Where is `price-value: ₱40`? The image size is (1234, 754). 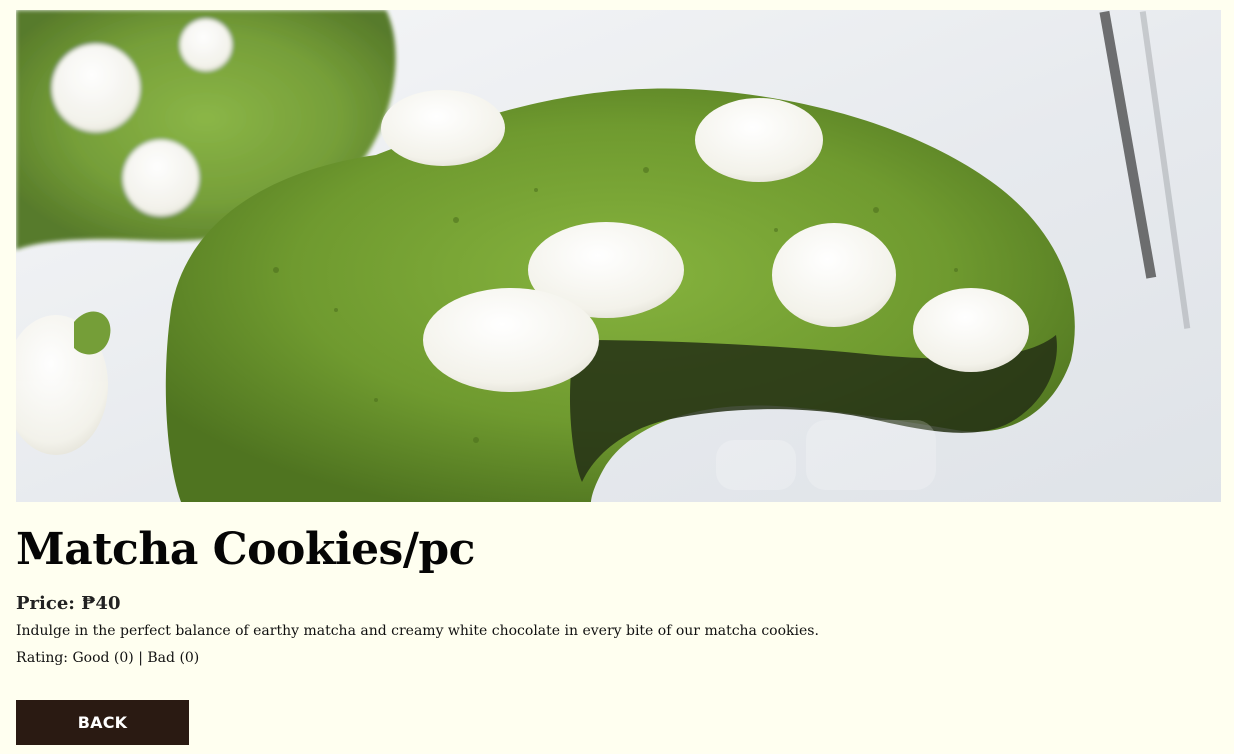
price-value: ₱40 is located at coordinates (101, 603).